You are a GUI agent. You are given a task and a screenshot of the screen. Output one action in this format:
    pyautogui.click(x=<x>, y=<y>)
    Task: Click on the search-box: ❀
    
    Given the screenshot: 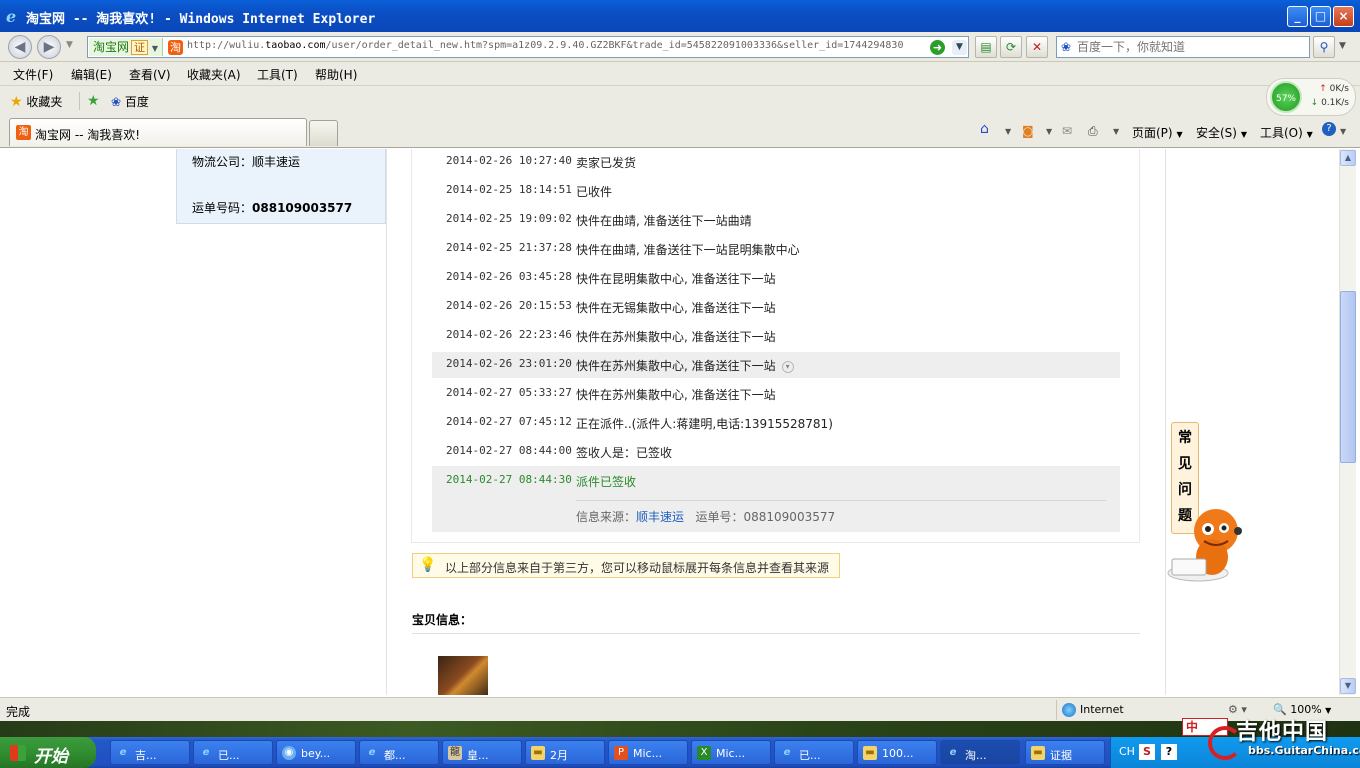 What is the action you would take?
    pyautogui.click(x=1183, y=47)
    